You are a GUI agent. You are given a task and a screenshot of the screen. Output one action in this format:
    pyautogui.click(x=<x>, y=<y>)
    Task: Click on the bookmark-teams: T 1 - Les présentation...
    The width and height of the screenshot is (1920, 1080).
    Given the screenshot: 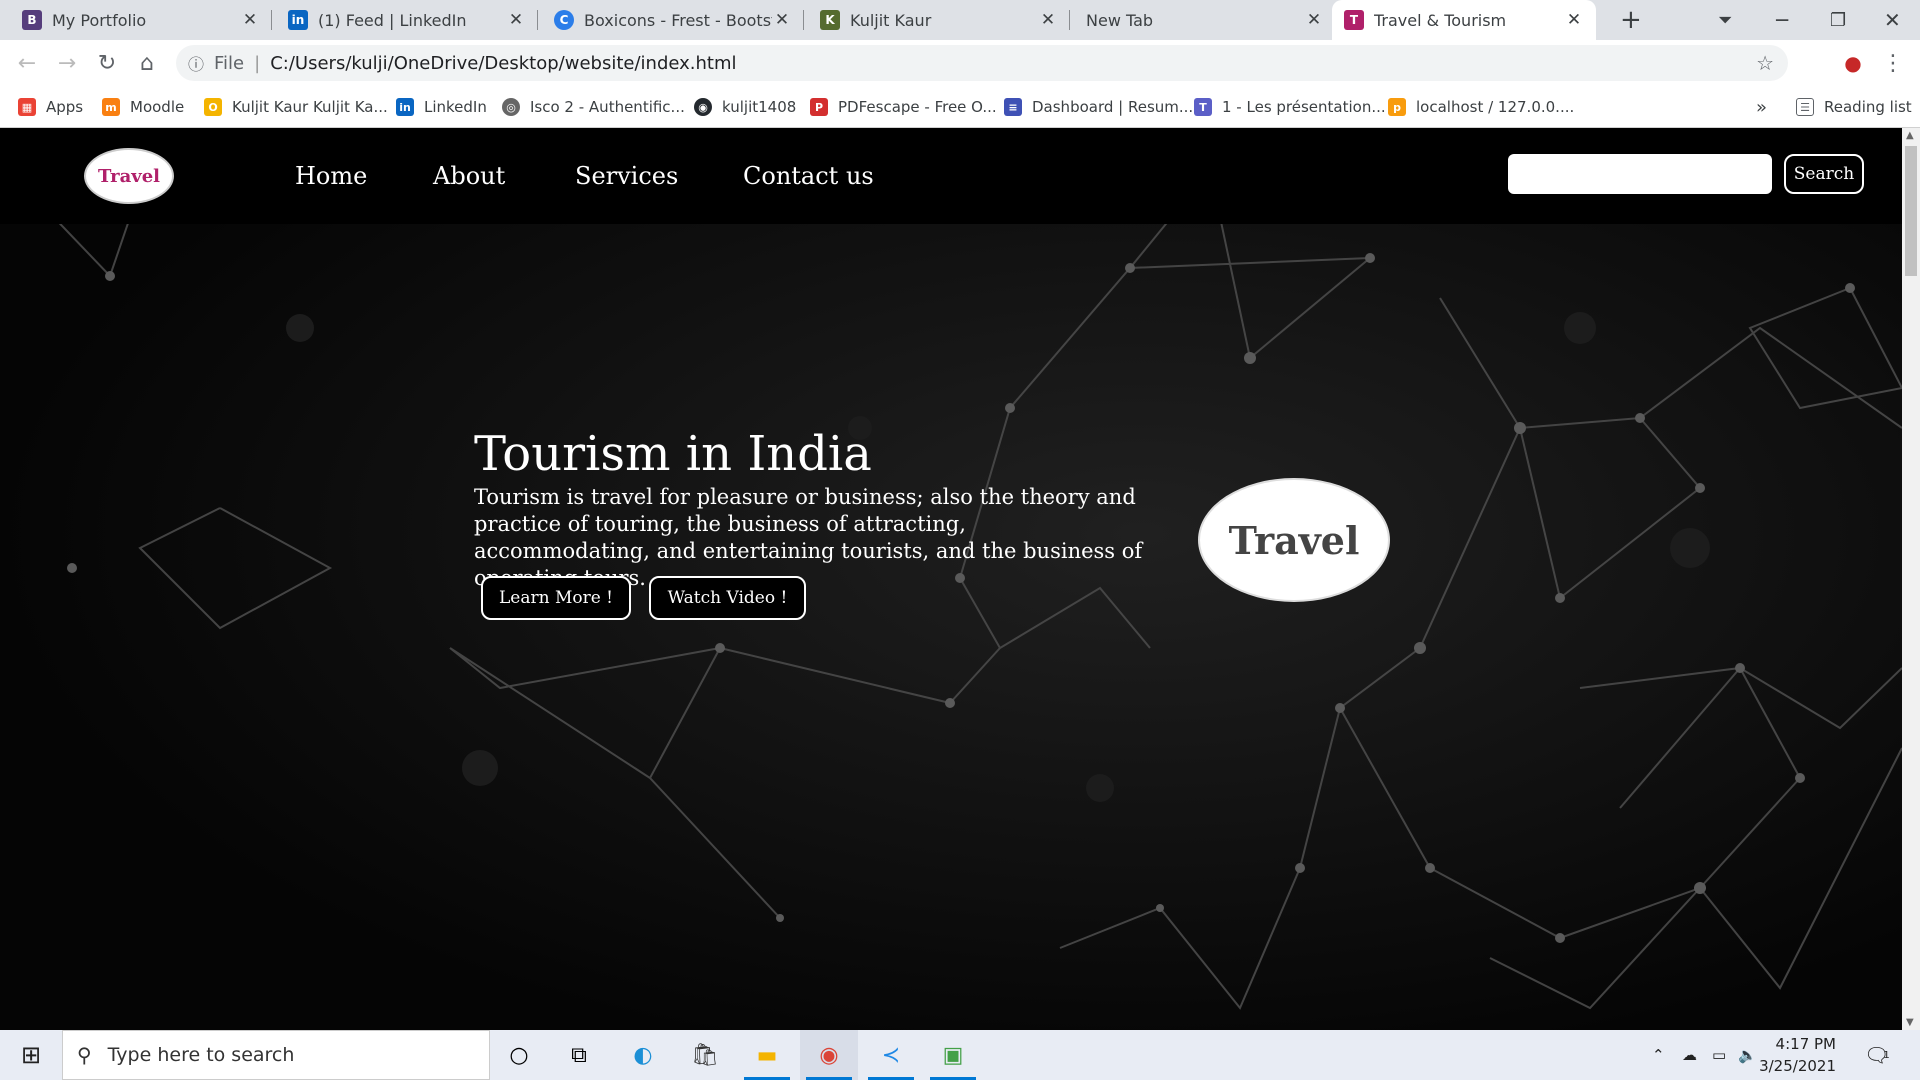 What is the action you would take?
    pyautogui.click(x=1290, y=107)
    